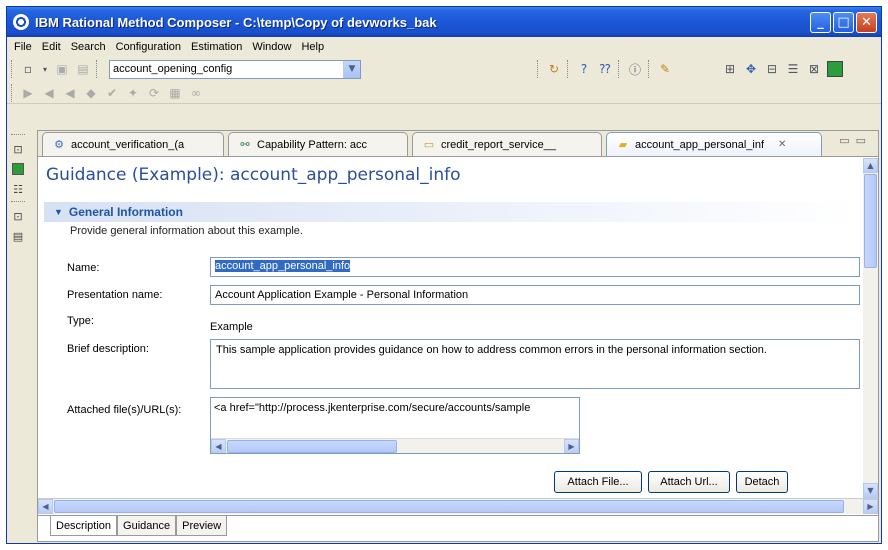  What do you see at coordinates (154, 93) in the screenshot?
I see `refresh-icon: ⟳` at bounding box center [154, 93].